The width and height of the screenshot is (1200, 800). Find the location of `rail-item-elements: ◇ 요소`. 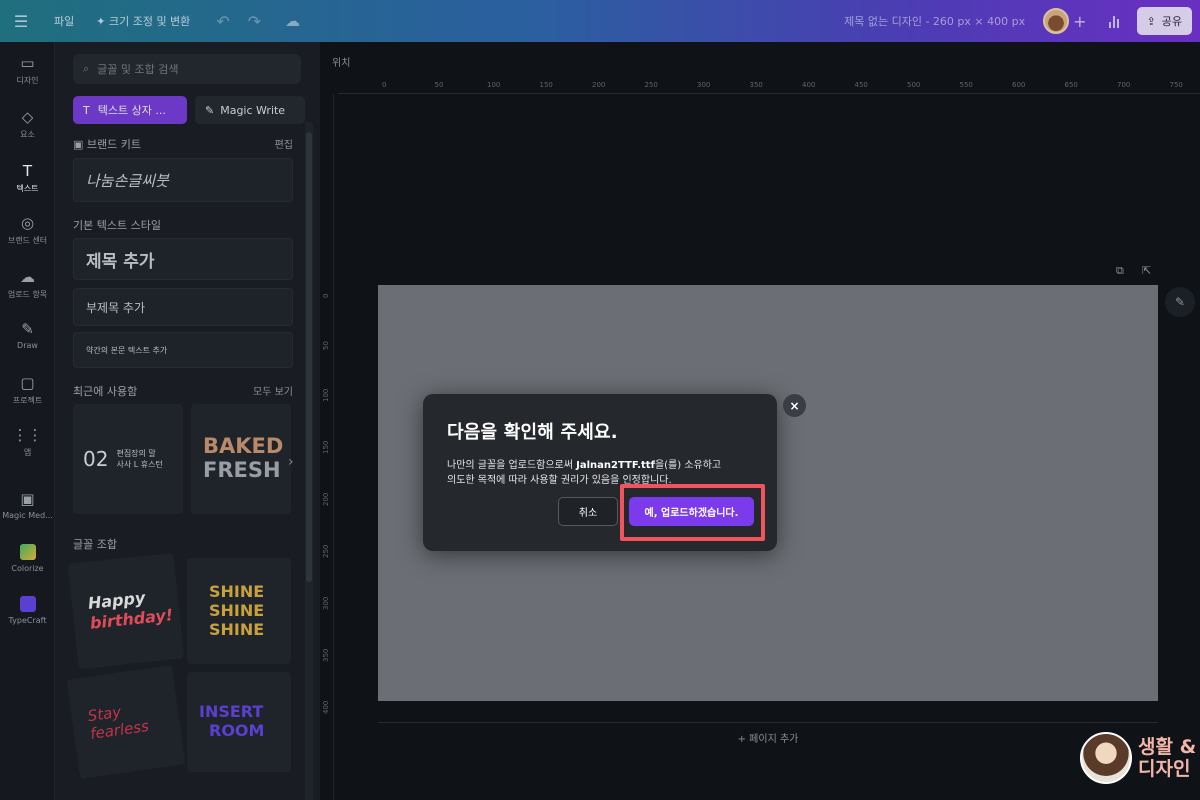

rail-item-elements: ◇ 요소 is located at coordinates (27, 124).